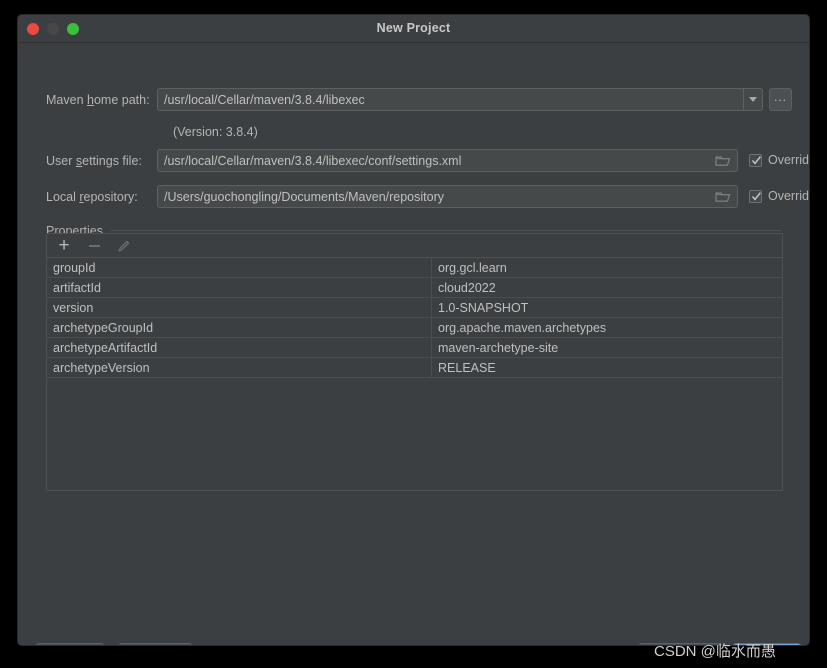  I want to click on window-title: New Project, so click(413, 28).